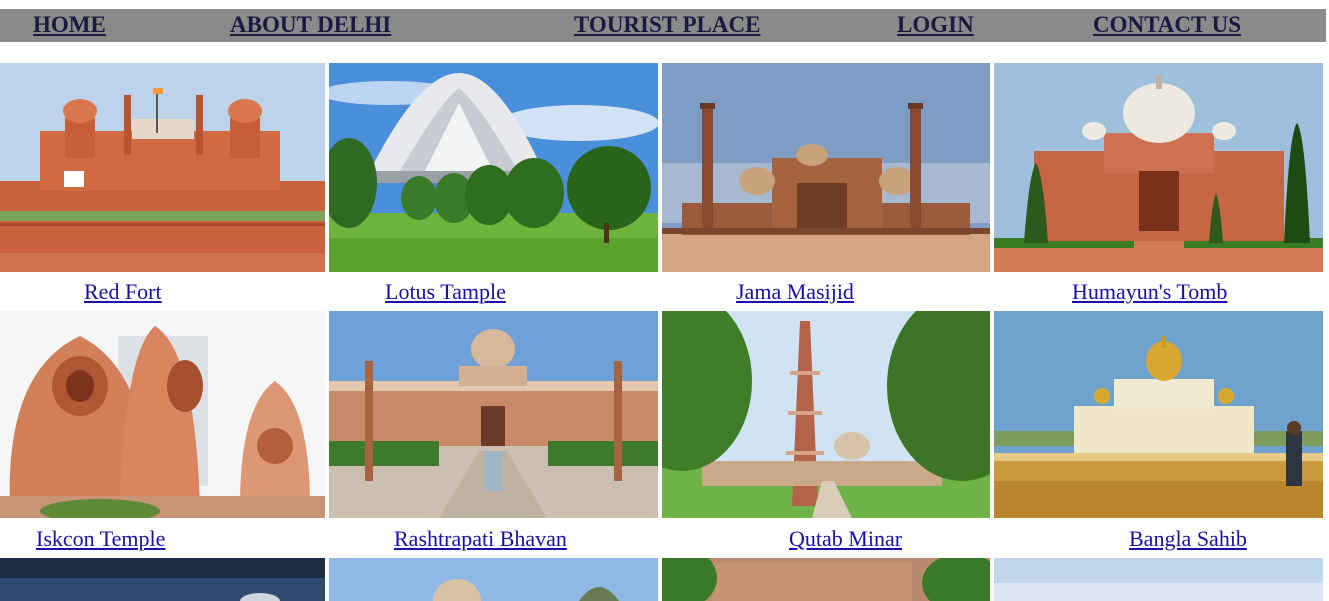 The width and height of the screenshot is (1329, 601). I want to click on nav-about-link: ABOUT DELHI, so click(310, 25).